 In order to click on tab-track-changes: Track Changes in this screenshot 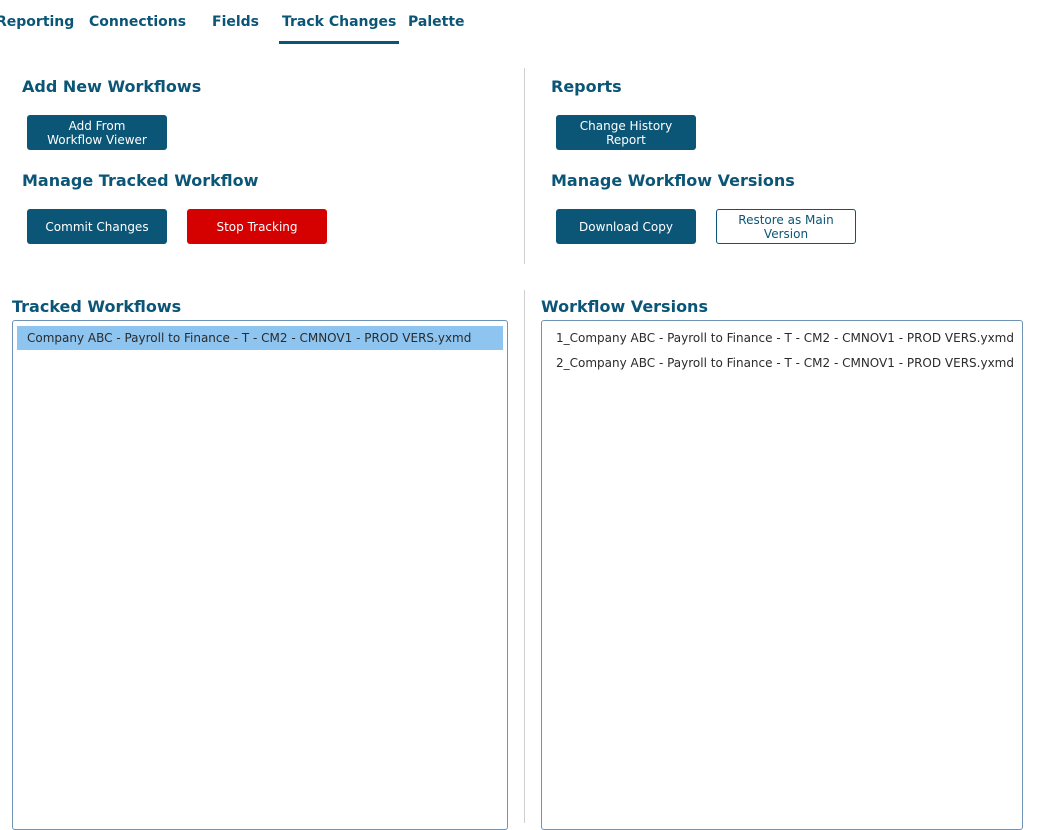, I will do `click(339, 29)`.